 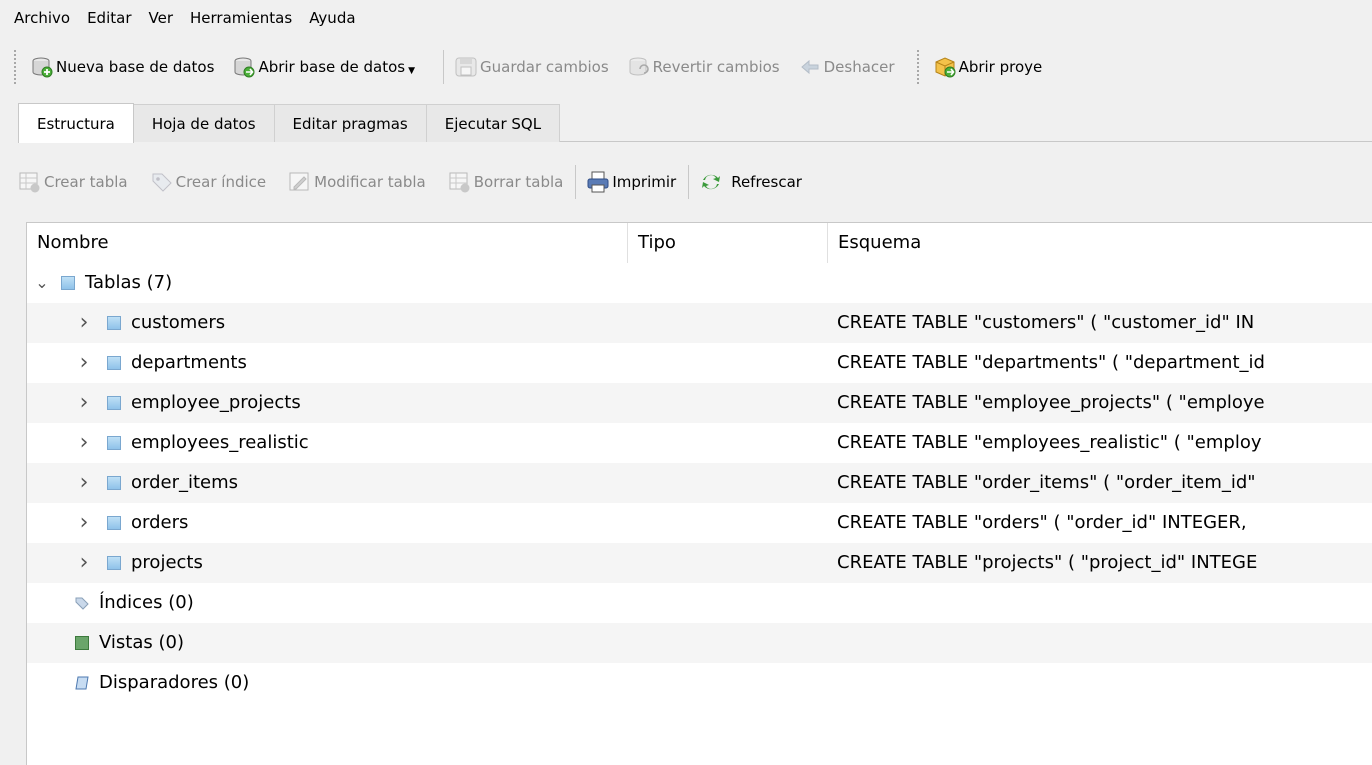 I want to click on chevron-down-icon: ⌄, so click(x=42, y=283).